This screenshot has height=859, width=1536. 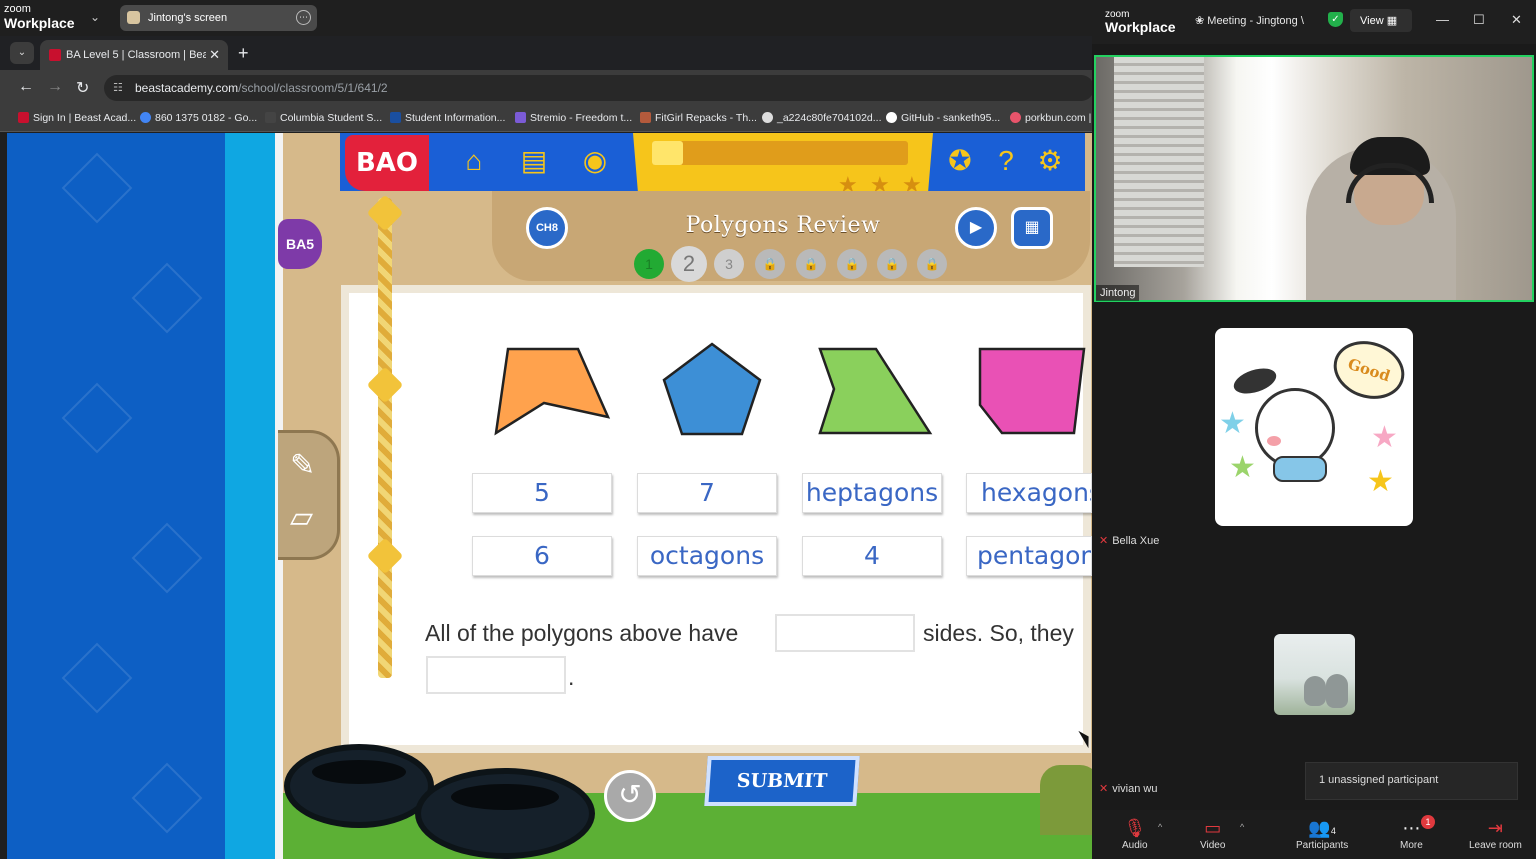 What do you see at coordinates (534, 161) in the screenshot?
I see `book-icon: ▤` at bounding box center [534, 161].